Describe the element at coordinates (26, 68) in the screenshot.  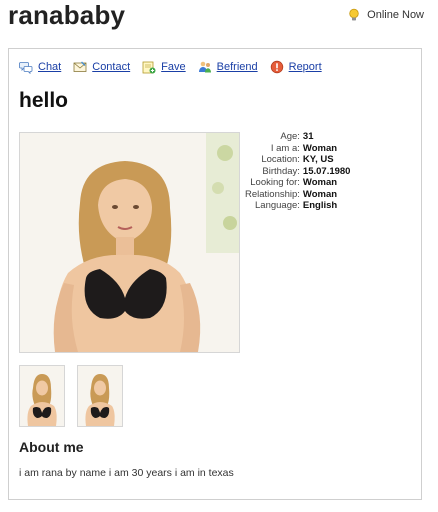
I see `chat-icon` at that location.